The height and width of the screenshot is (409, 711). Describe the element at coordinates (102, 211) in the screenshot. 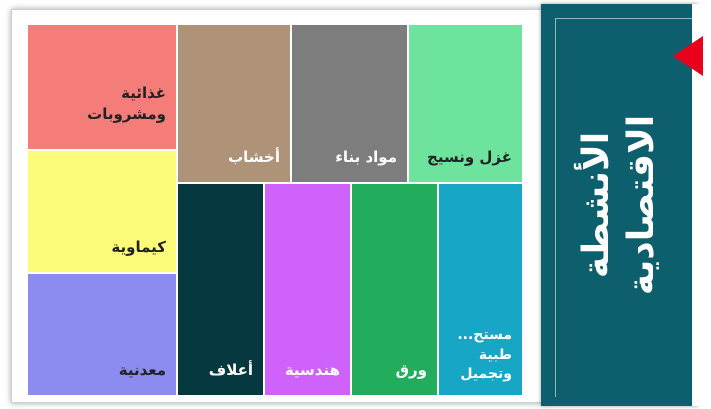

I see `tile-chemicals: كيماوية` at that location.